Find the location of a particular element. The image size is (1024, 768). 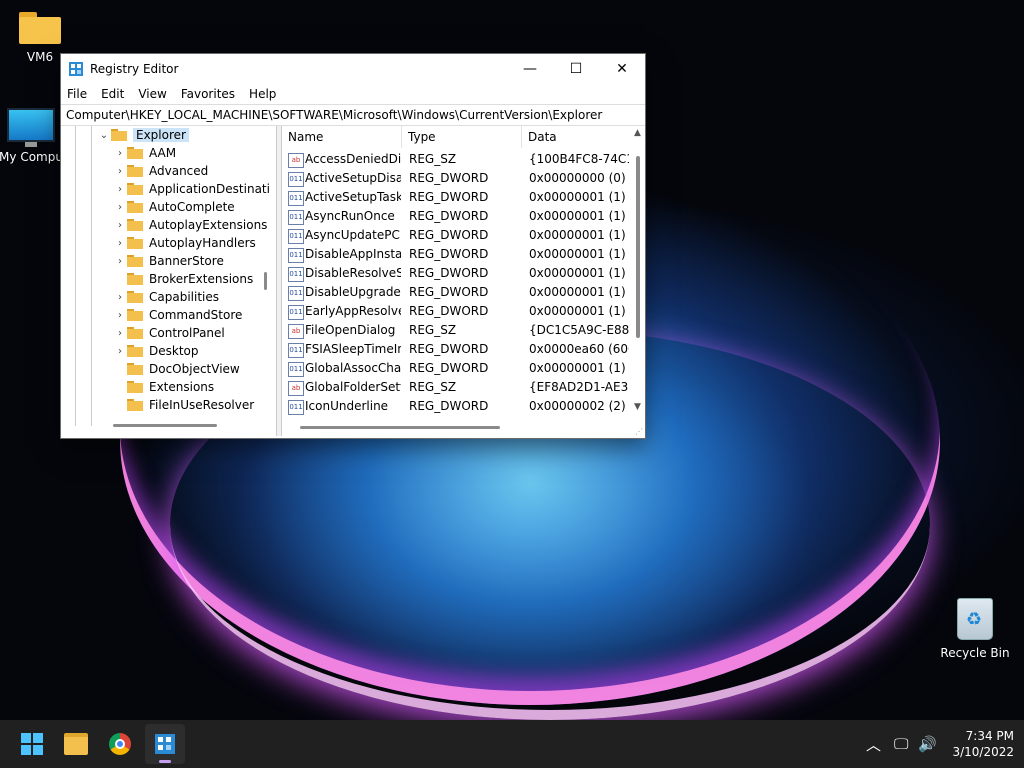

tree-guide-line is located at coordinates (75, 276).